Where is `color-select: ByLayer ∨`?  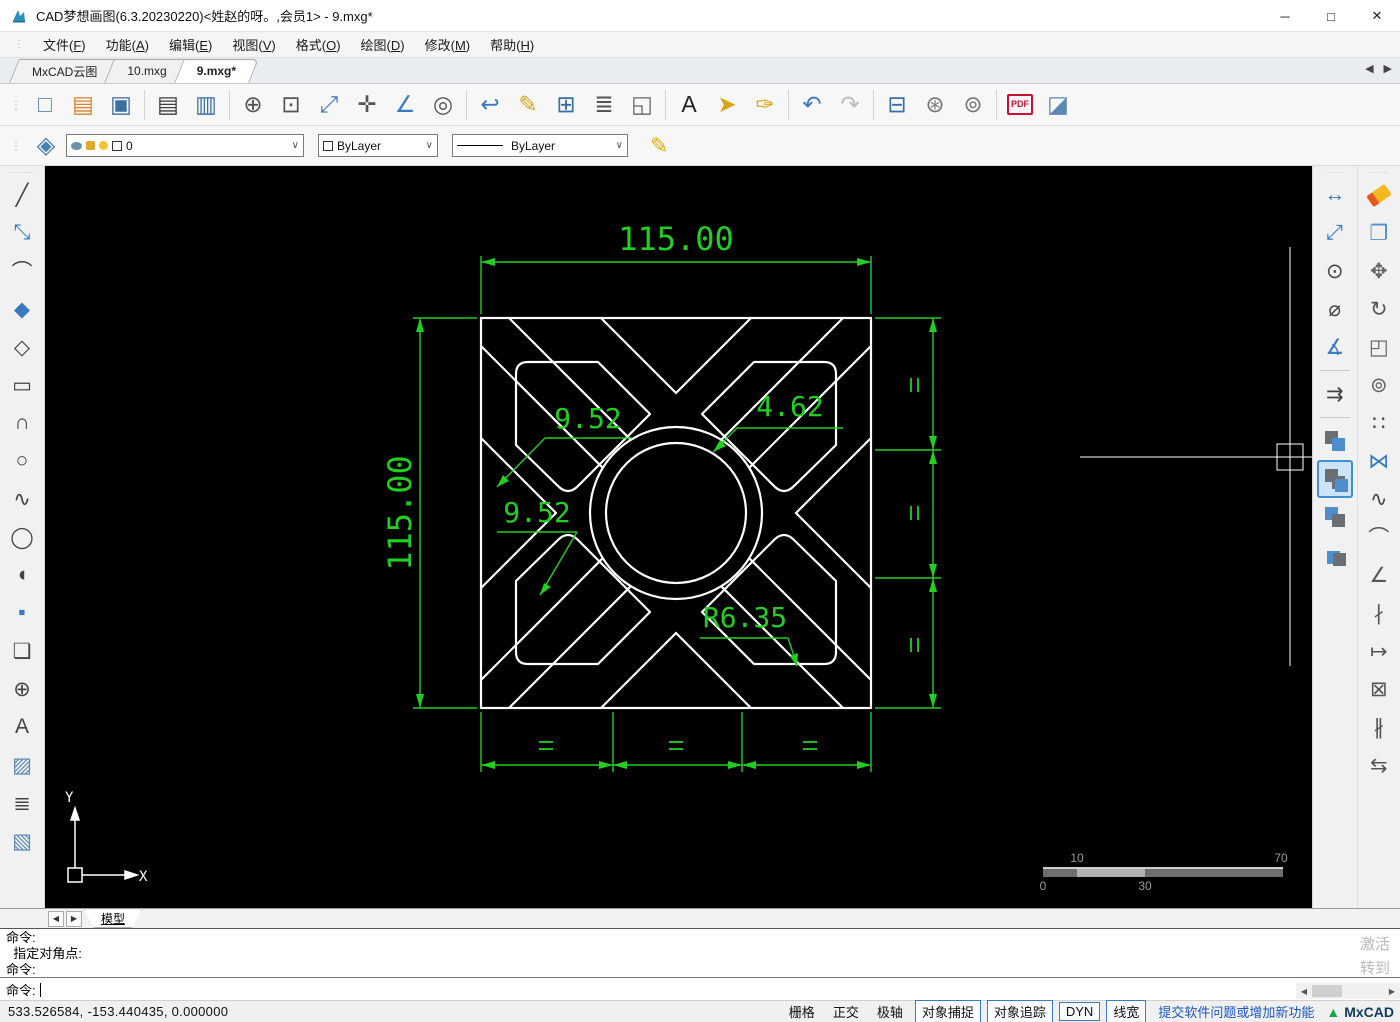 color-select: ByLayer ∨ is located at coordinates (378, 145).